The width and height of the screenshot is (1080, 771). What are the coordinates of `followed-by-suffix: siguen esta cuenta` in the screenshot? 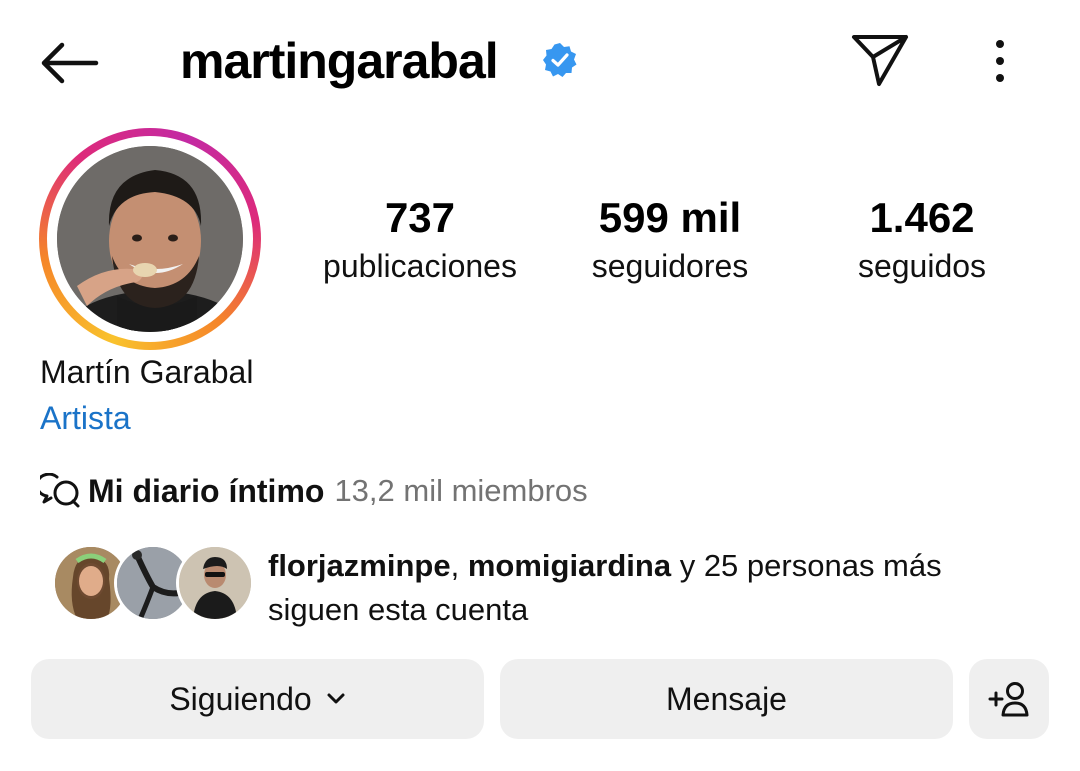 It's located at (398, 609).